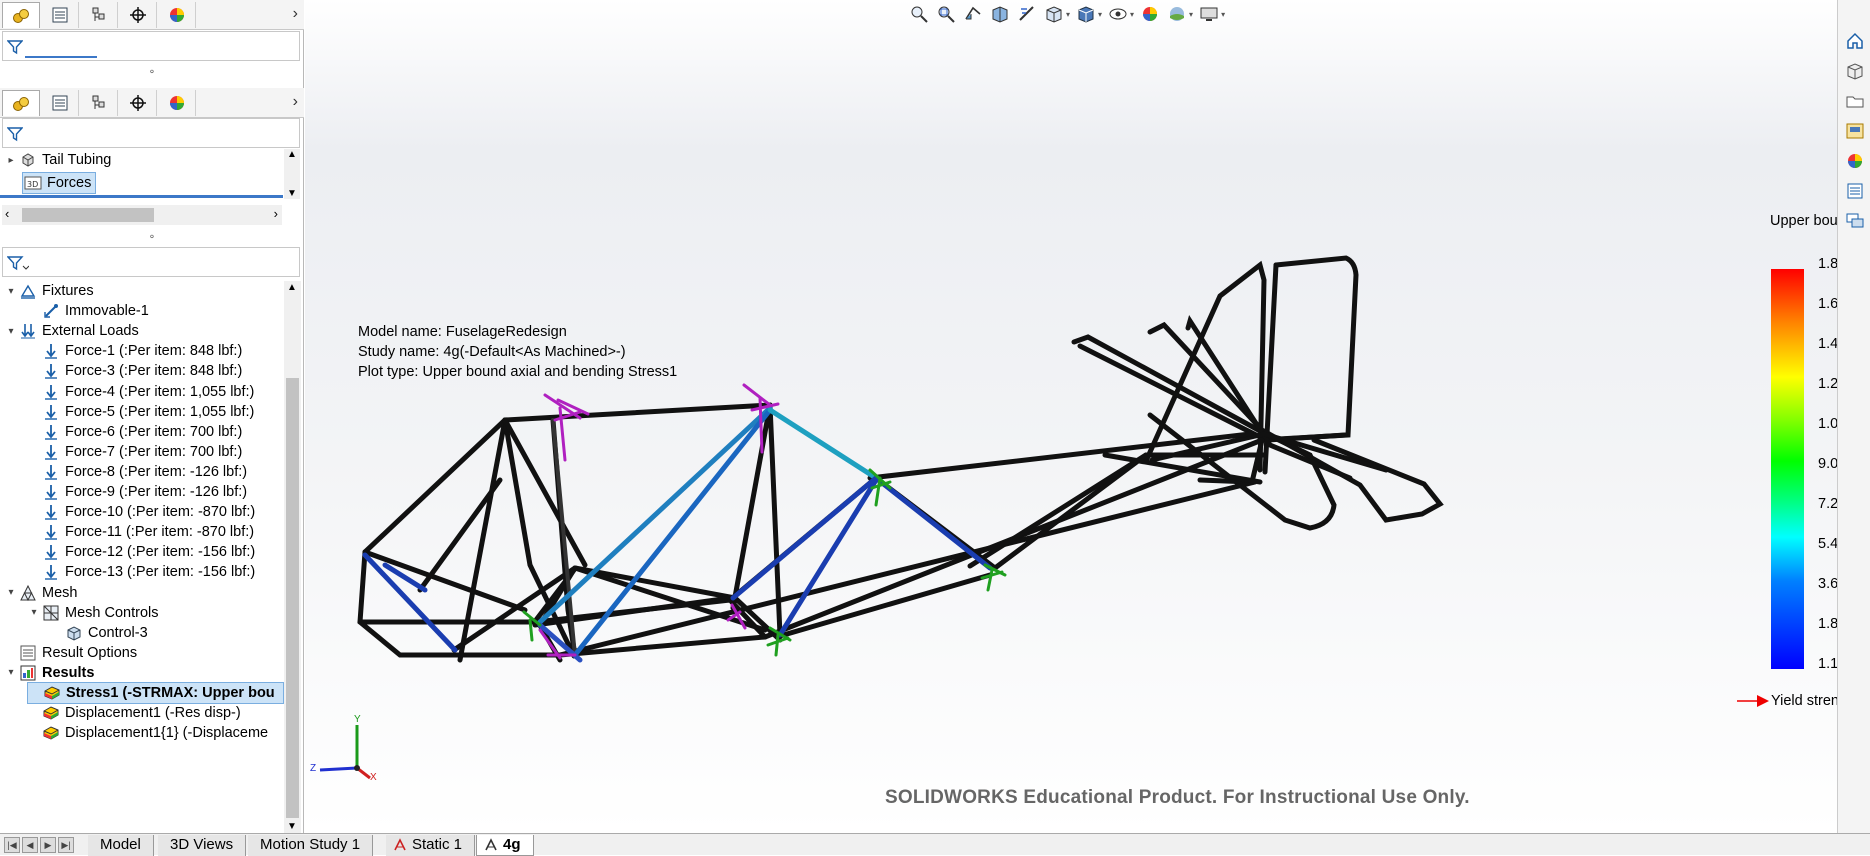 Image resolution: width=1870 pixels, height=856 pixels. What do you see at coordinates (295, 14) in the screenshot?
I see `tab-scroll-right-icon: ›` at bounding box center [295, 14].